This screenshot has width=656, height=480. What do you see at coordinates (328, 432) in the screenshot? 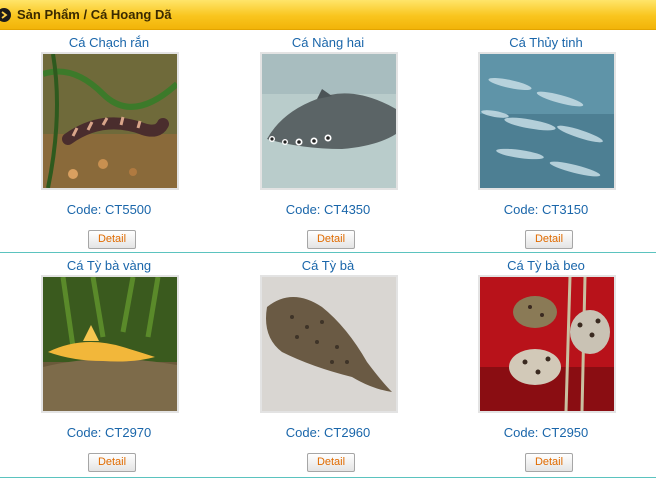
I see `product-code: Code: CT2960` at bounding box center [328, 432].